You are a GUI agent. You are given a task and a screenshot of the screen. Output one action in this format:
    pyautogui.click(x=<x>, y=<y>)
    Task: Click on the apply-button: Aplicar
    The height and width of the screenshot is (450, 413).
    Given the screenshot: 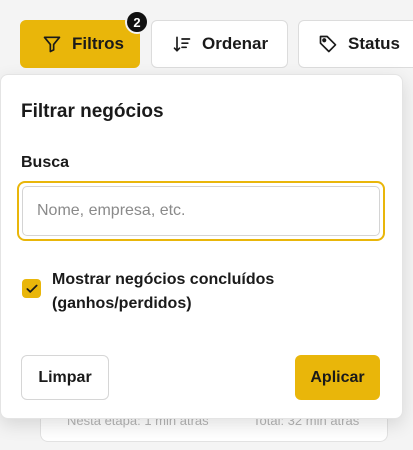 What is the action you would take?
    pyautogui.click(x=337, y=377)
    